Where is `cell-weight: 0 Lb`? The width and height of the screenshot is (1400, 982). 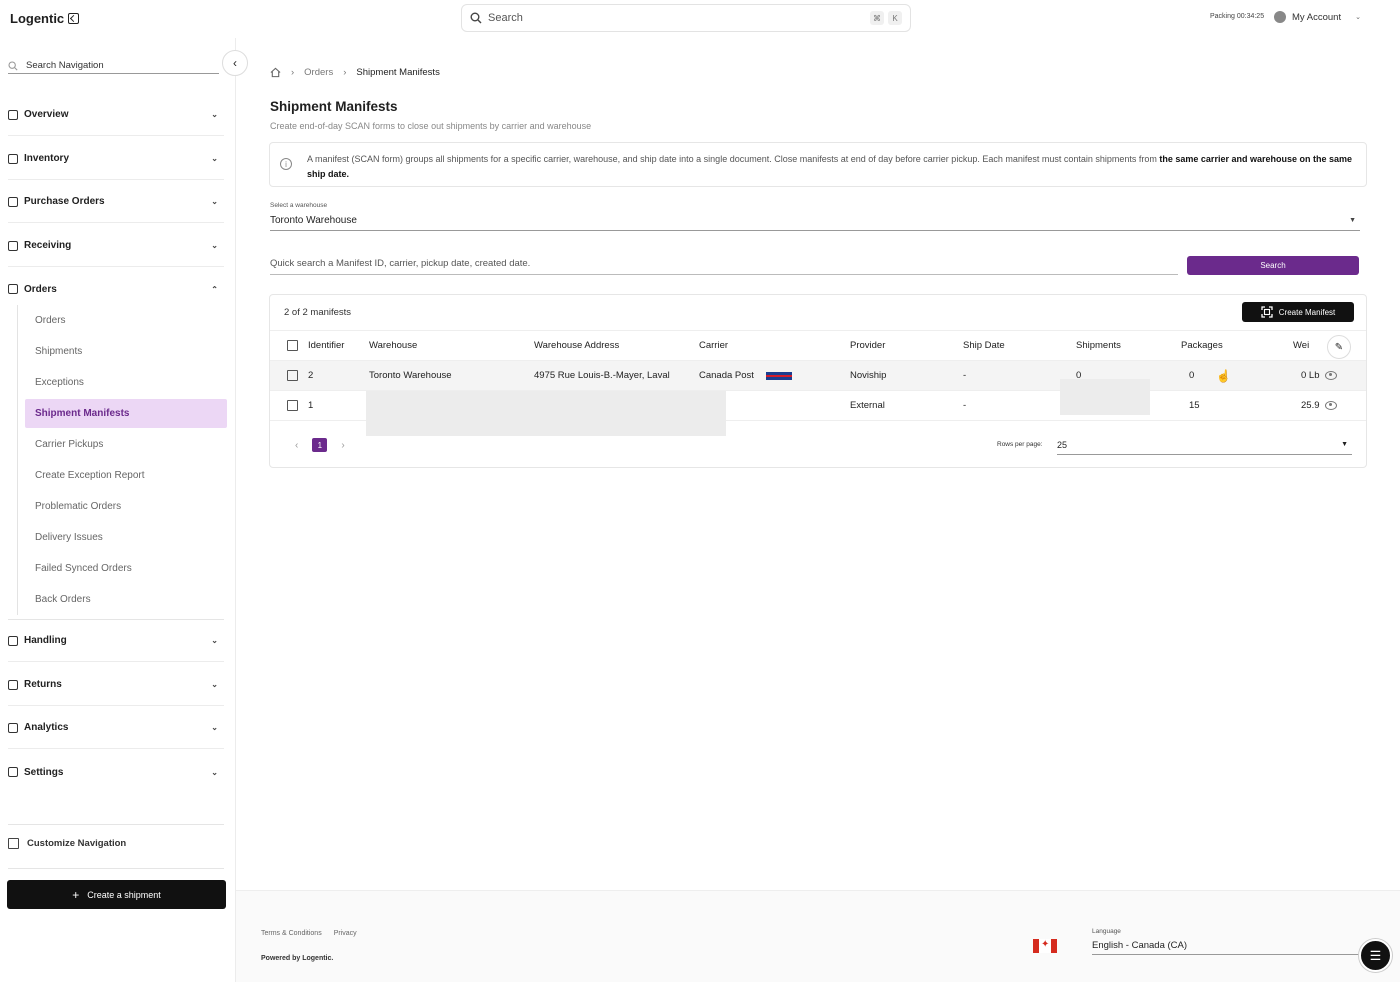
cell-weight: 0 Lb is located at coordinates (1310, 375).